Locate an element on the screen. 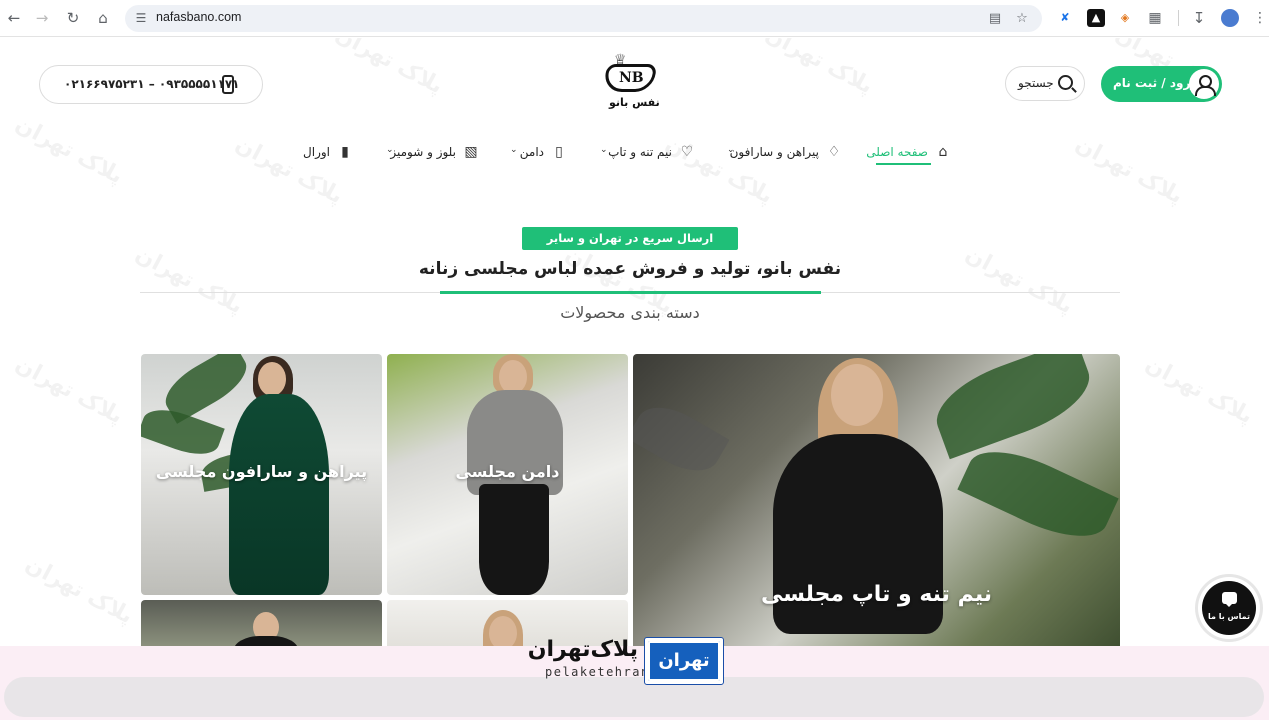 The image size is (1269, 720). category-label: پیراهن و سارافون مجلسی is located at coordinates (261, 471).